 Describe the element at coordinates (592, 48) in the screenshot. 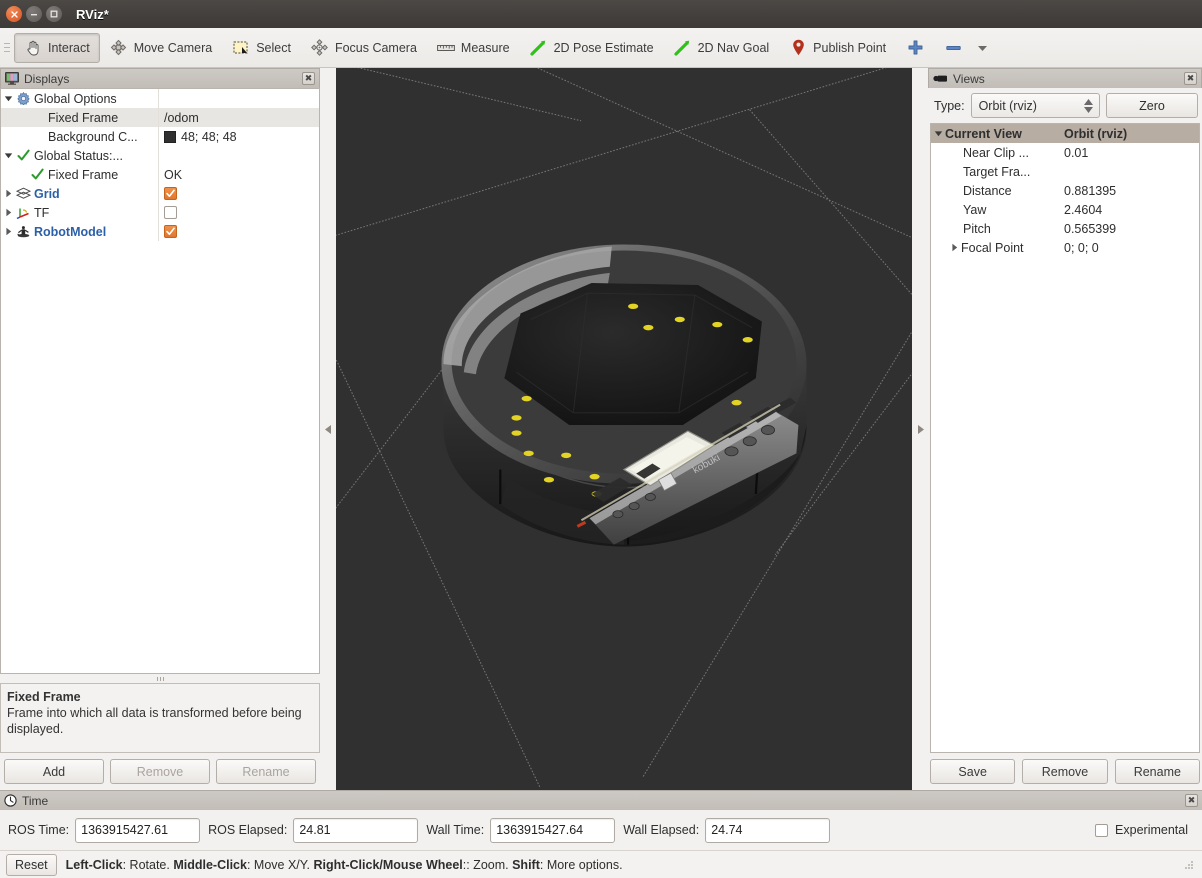

I see `tool-2d-pose-estimate: 2D Pose Estimate` at that location.